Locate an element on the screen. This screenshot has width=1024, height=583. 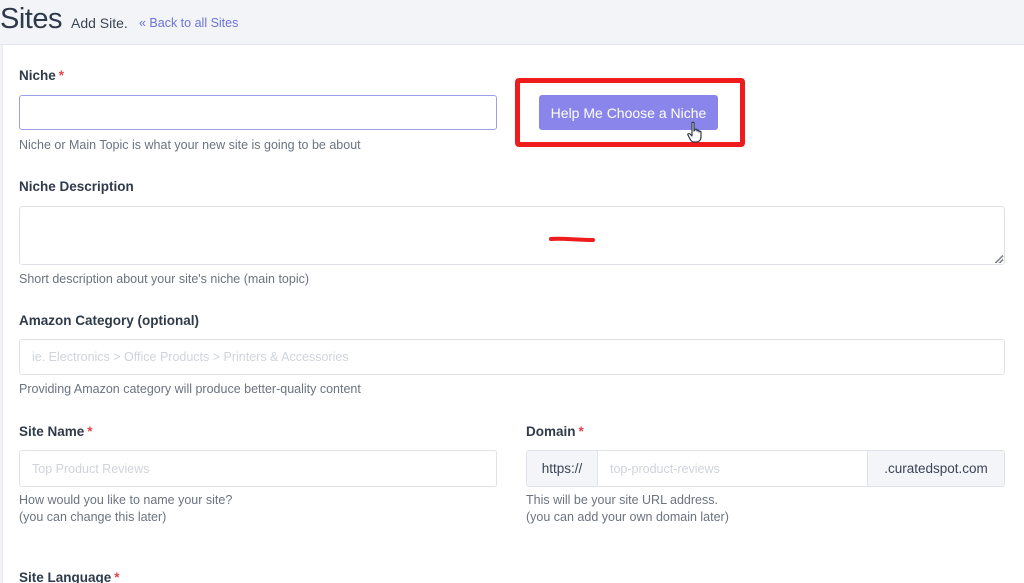
domain-prefix-addon: https:// is located at coordinates (562, 468).